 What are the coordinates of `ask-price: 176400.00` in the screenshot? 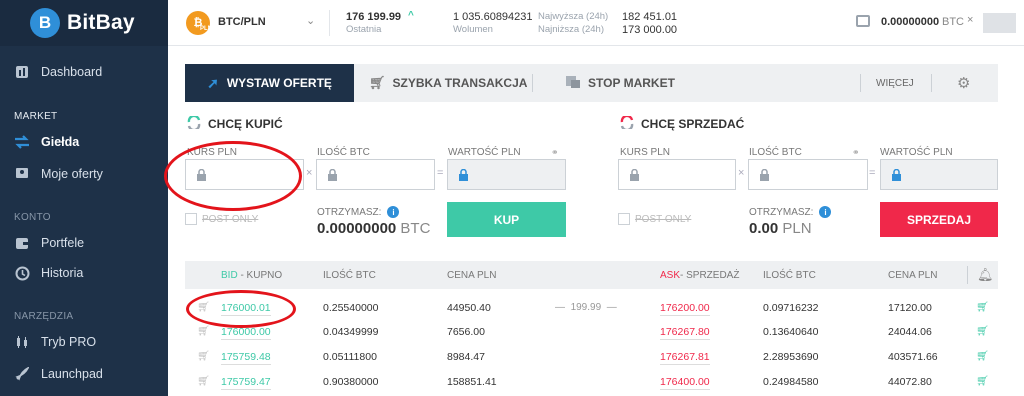 It's located at (685, 383).